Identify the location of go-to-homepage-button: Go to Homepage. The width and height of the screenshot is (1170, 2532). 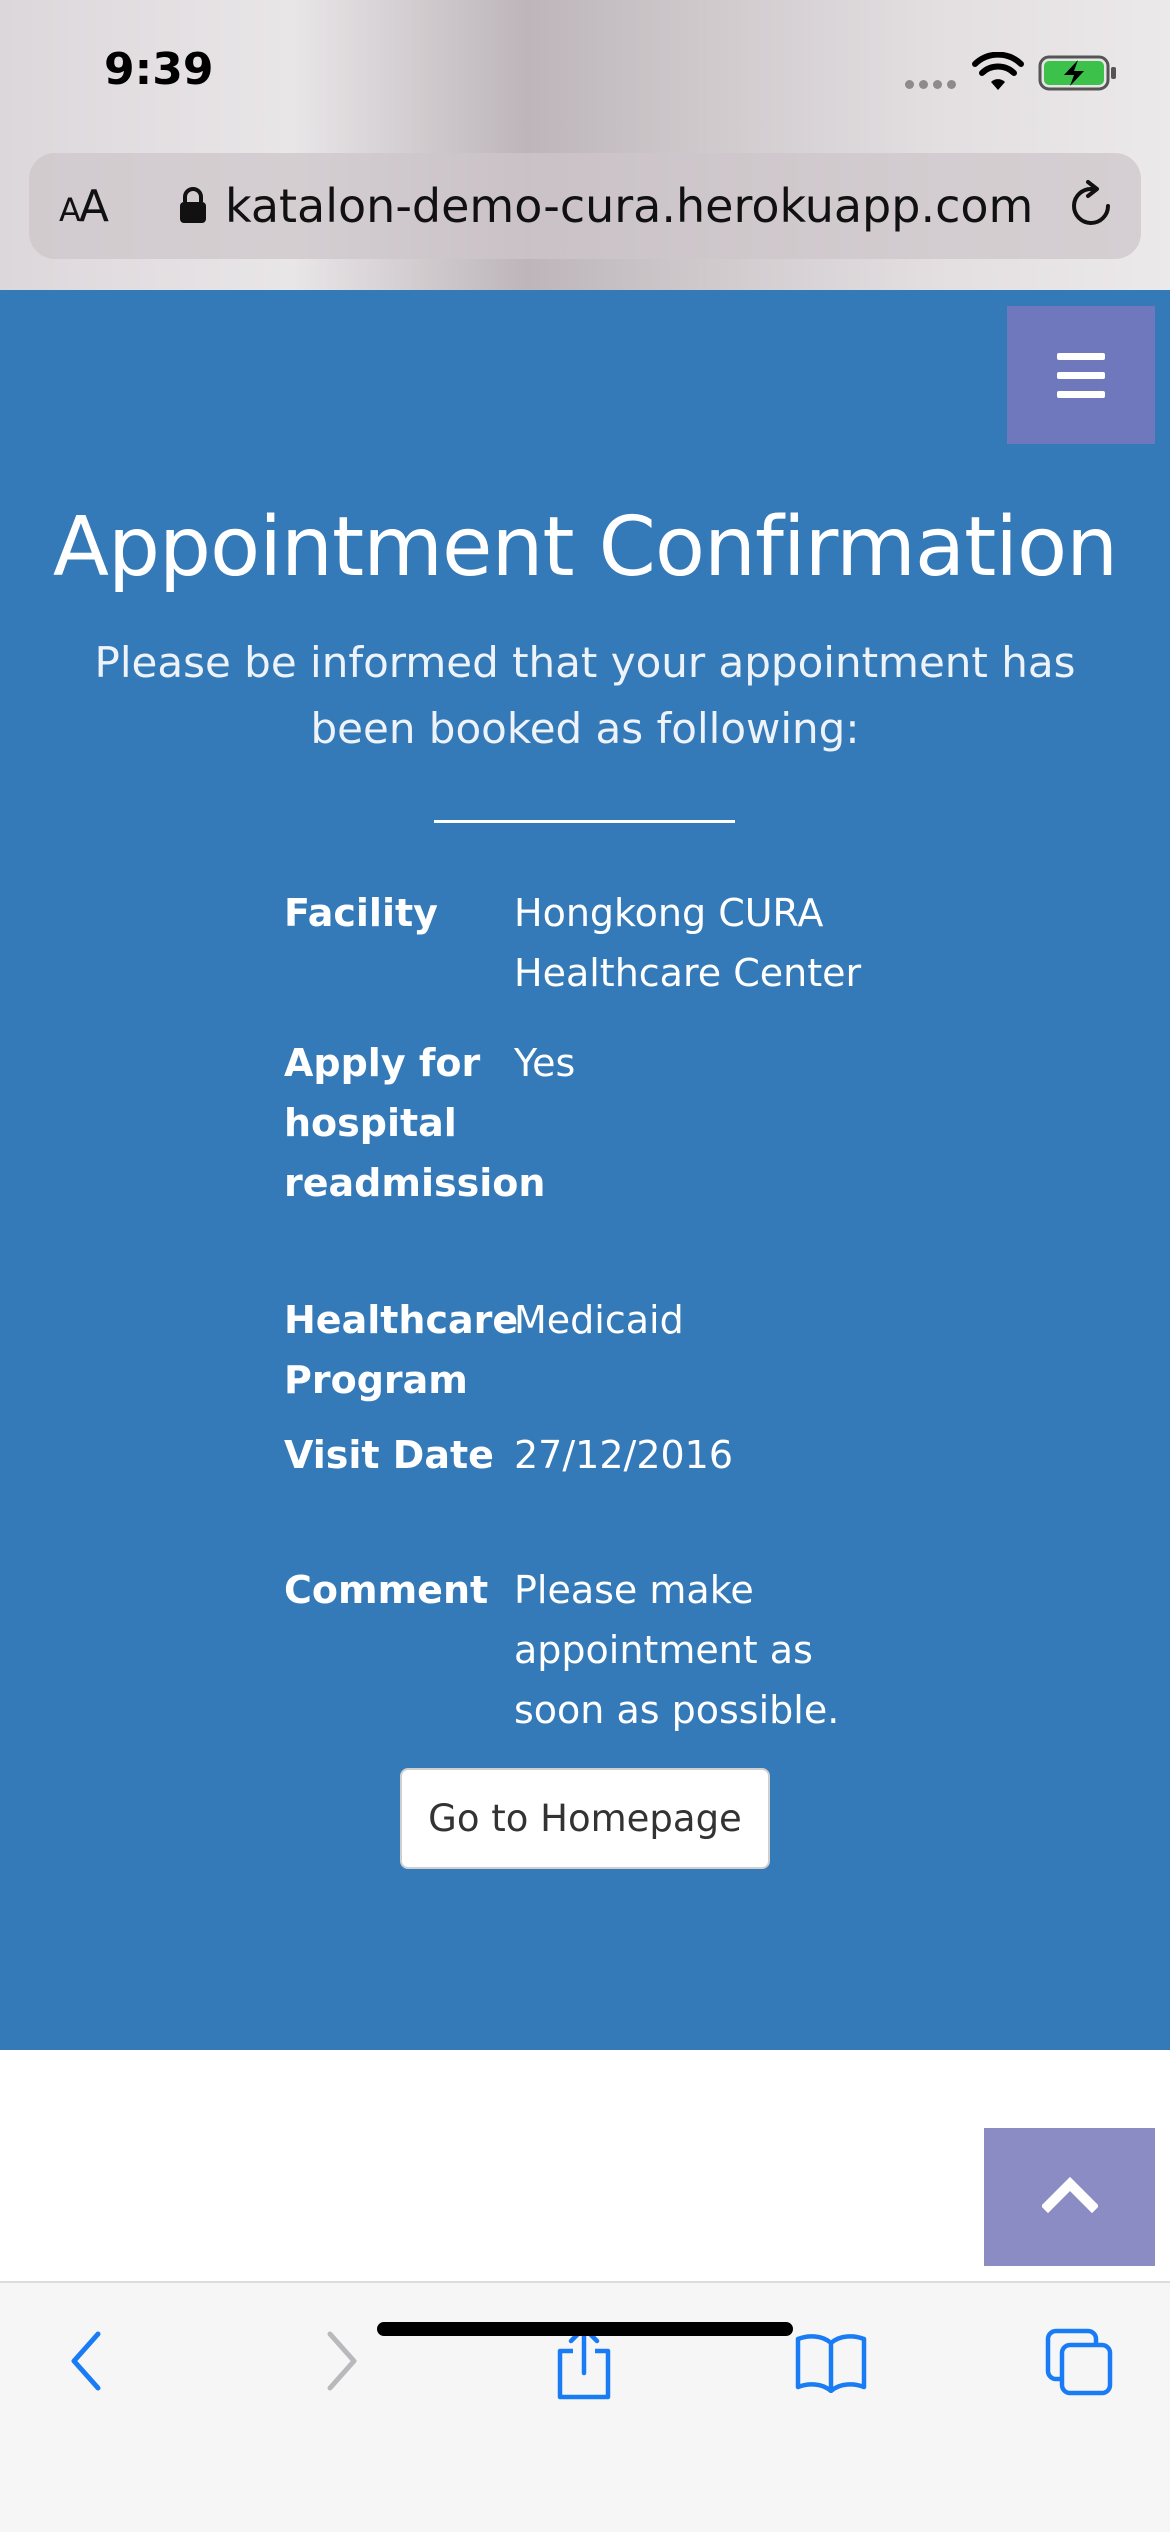
(585, 1818).